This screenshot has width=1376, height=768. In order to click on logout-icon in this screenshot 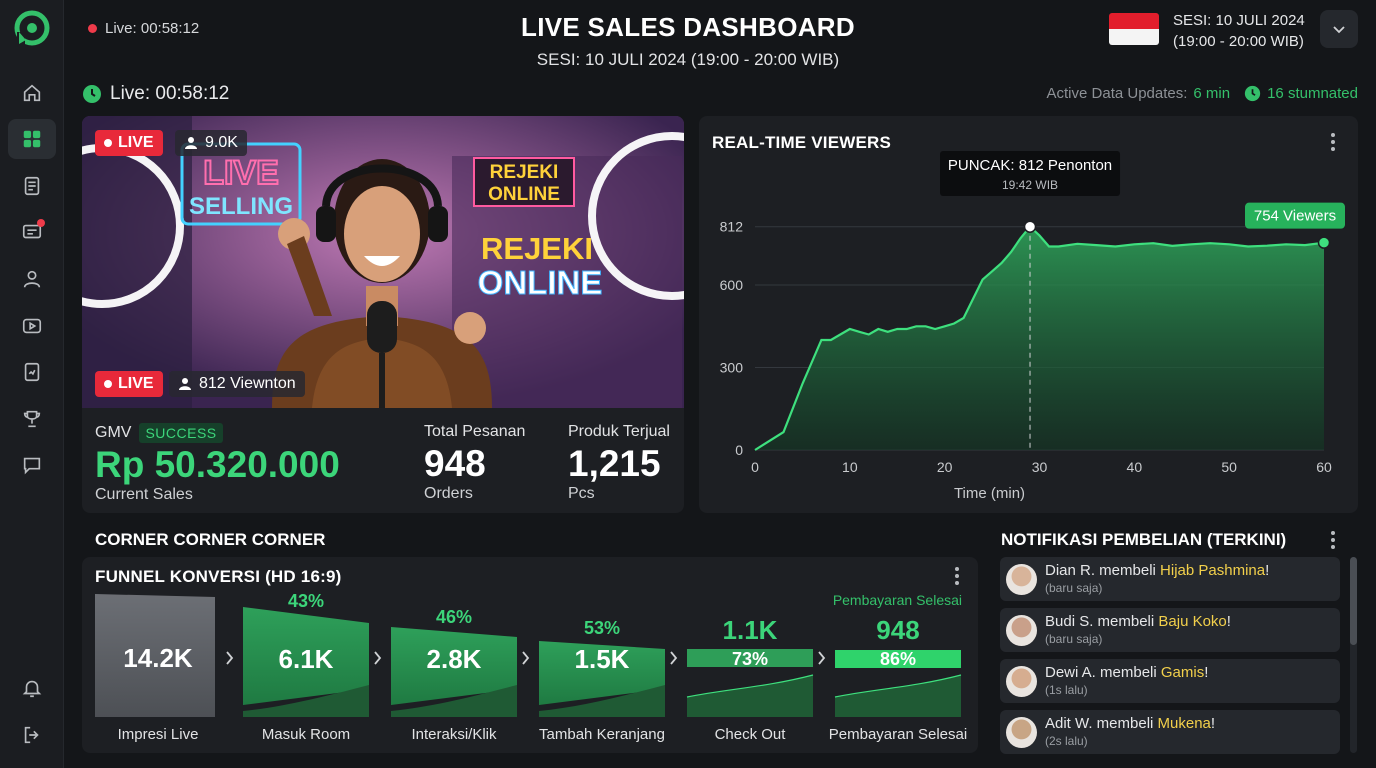, I will do `click(31, 735)`.